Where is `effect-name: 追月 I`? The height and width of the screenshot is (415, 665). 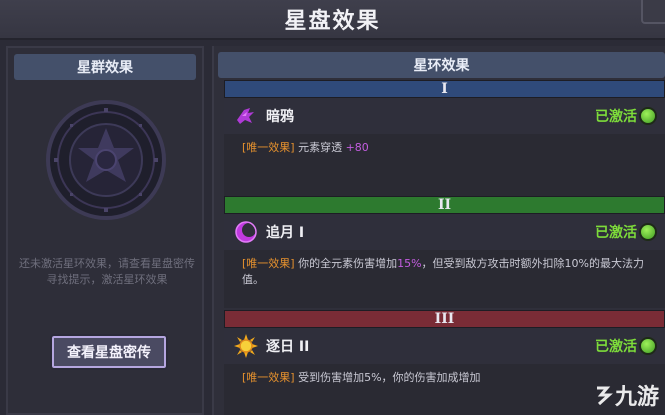
effect-name: 追月 I is located at coordinates (285, 233).